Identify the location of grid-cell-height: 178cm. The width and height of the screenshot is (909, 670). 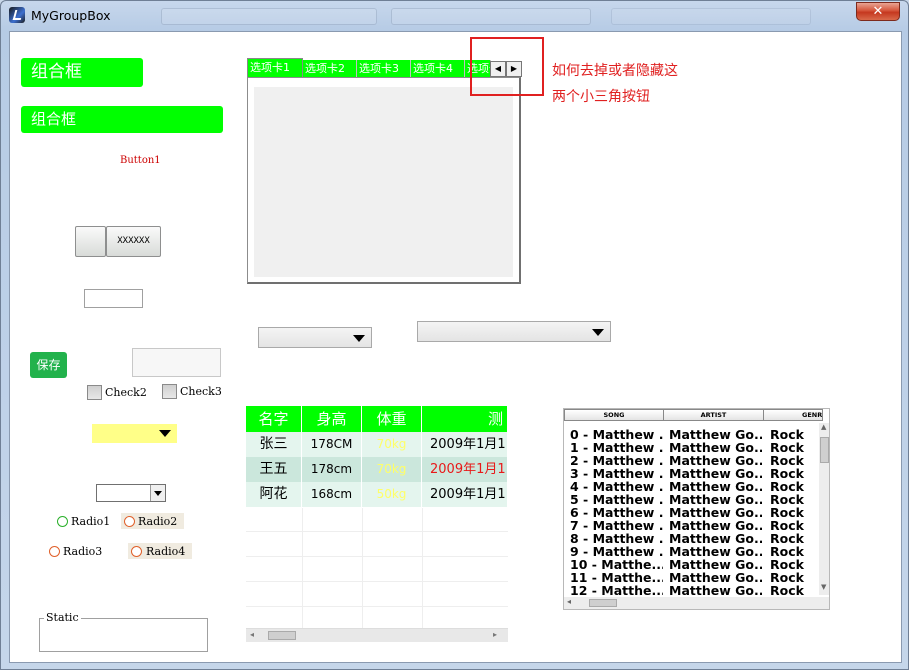
(332, 469).